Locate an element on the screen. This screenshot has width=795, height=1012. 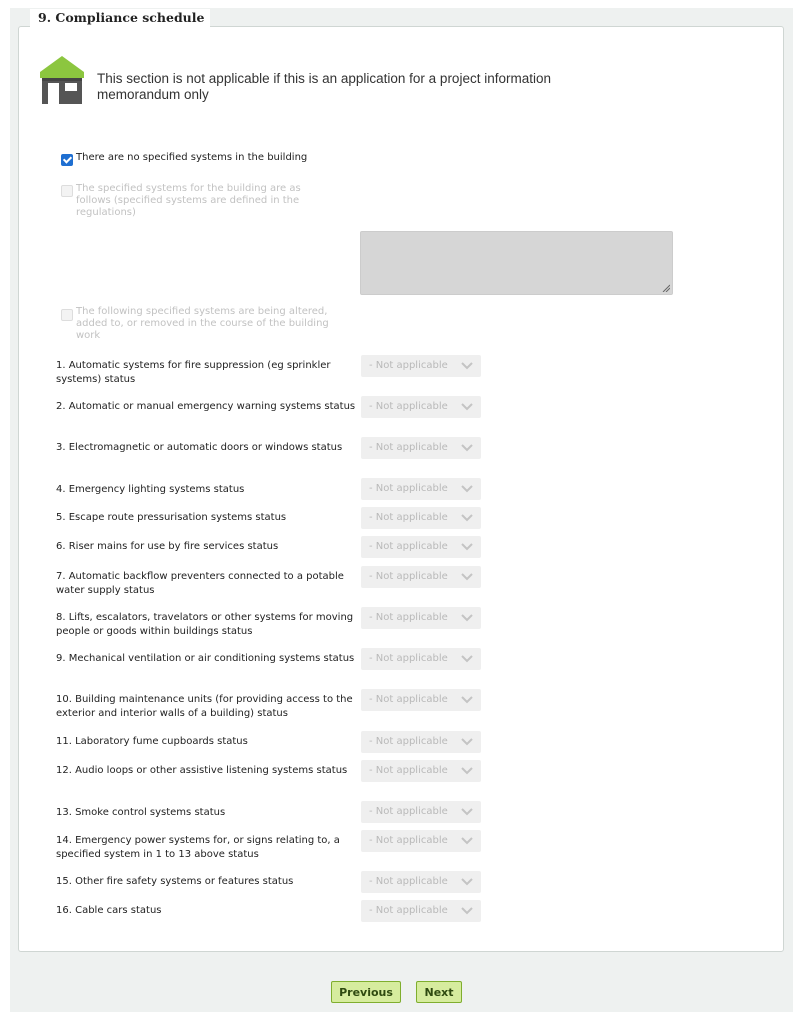
system-7-status-select: - Not applicable is located at coordinates (421, 577).